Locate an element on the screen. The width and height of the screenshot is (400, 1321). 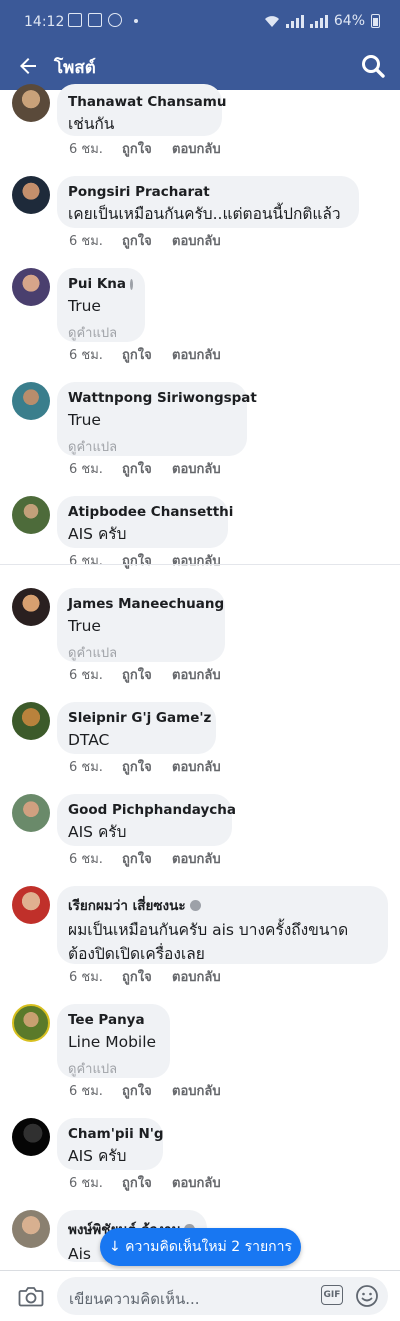
comment-text: DTAC is located at coordinates (89, 740).